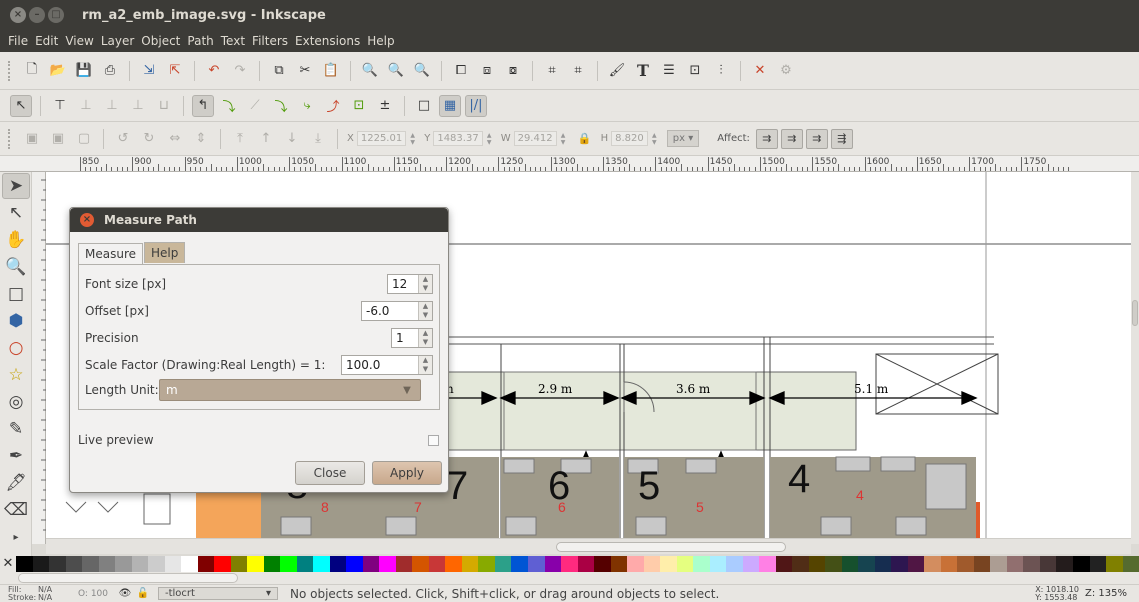  I want to click on lower-to-bottom-icon: ⤓, so click(318, 139).